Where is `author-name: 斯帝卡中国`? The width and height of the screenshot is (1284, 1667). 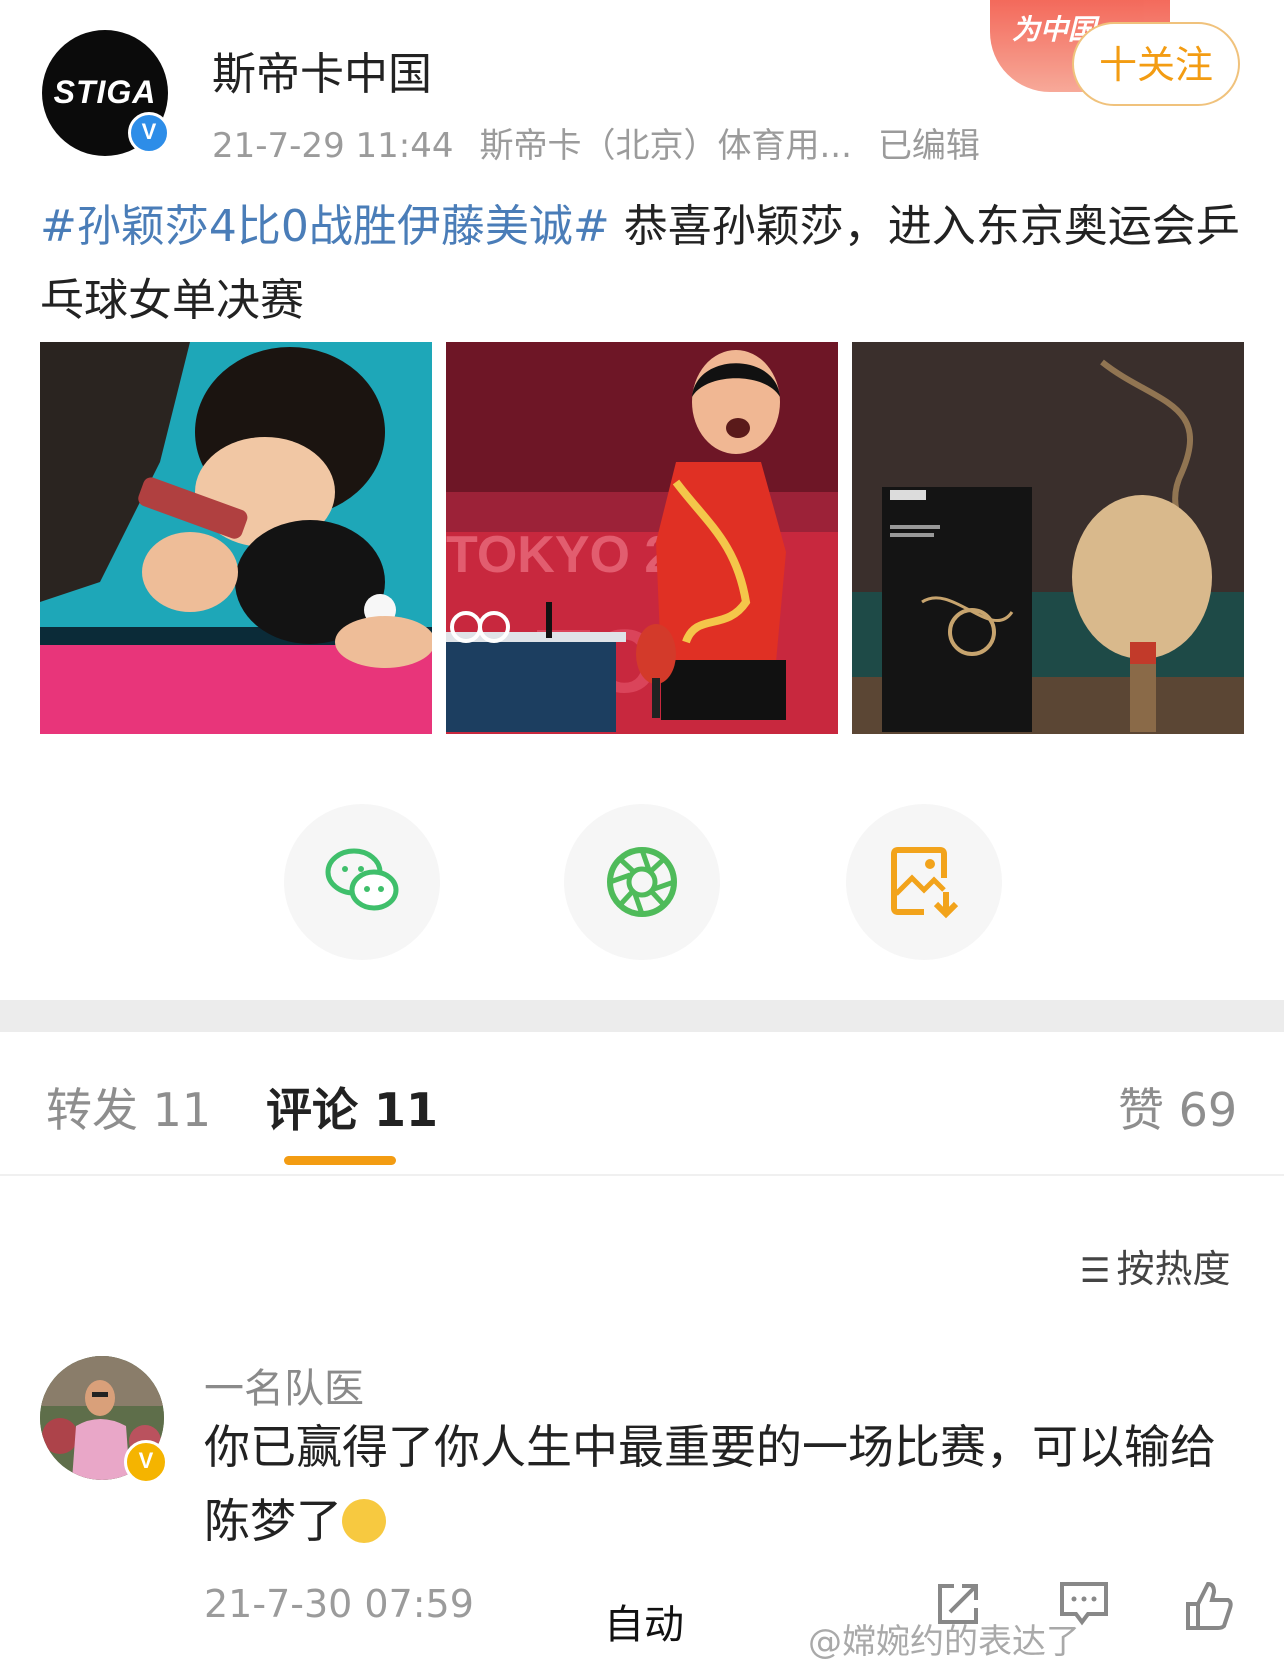
author-name: 斯帝卡中国 is located at coordinates (322, 70).